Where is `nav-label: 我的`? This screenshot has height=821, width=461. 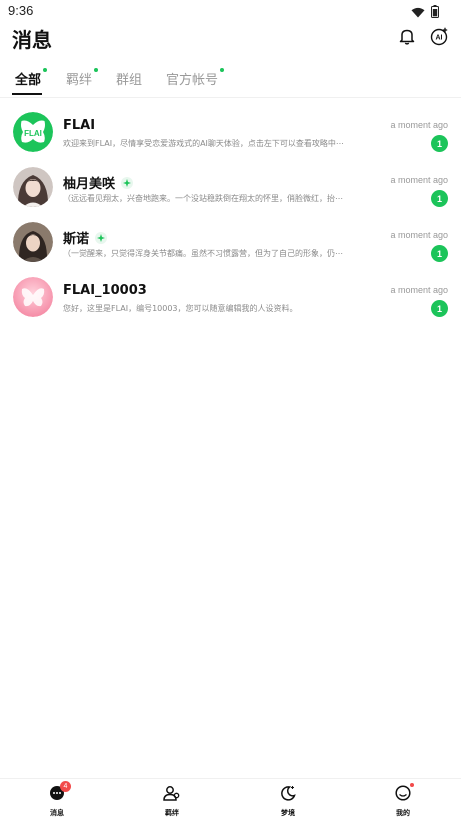 nav-label: 我的 is located at coordinates (403, 813).